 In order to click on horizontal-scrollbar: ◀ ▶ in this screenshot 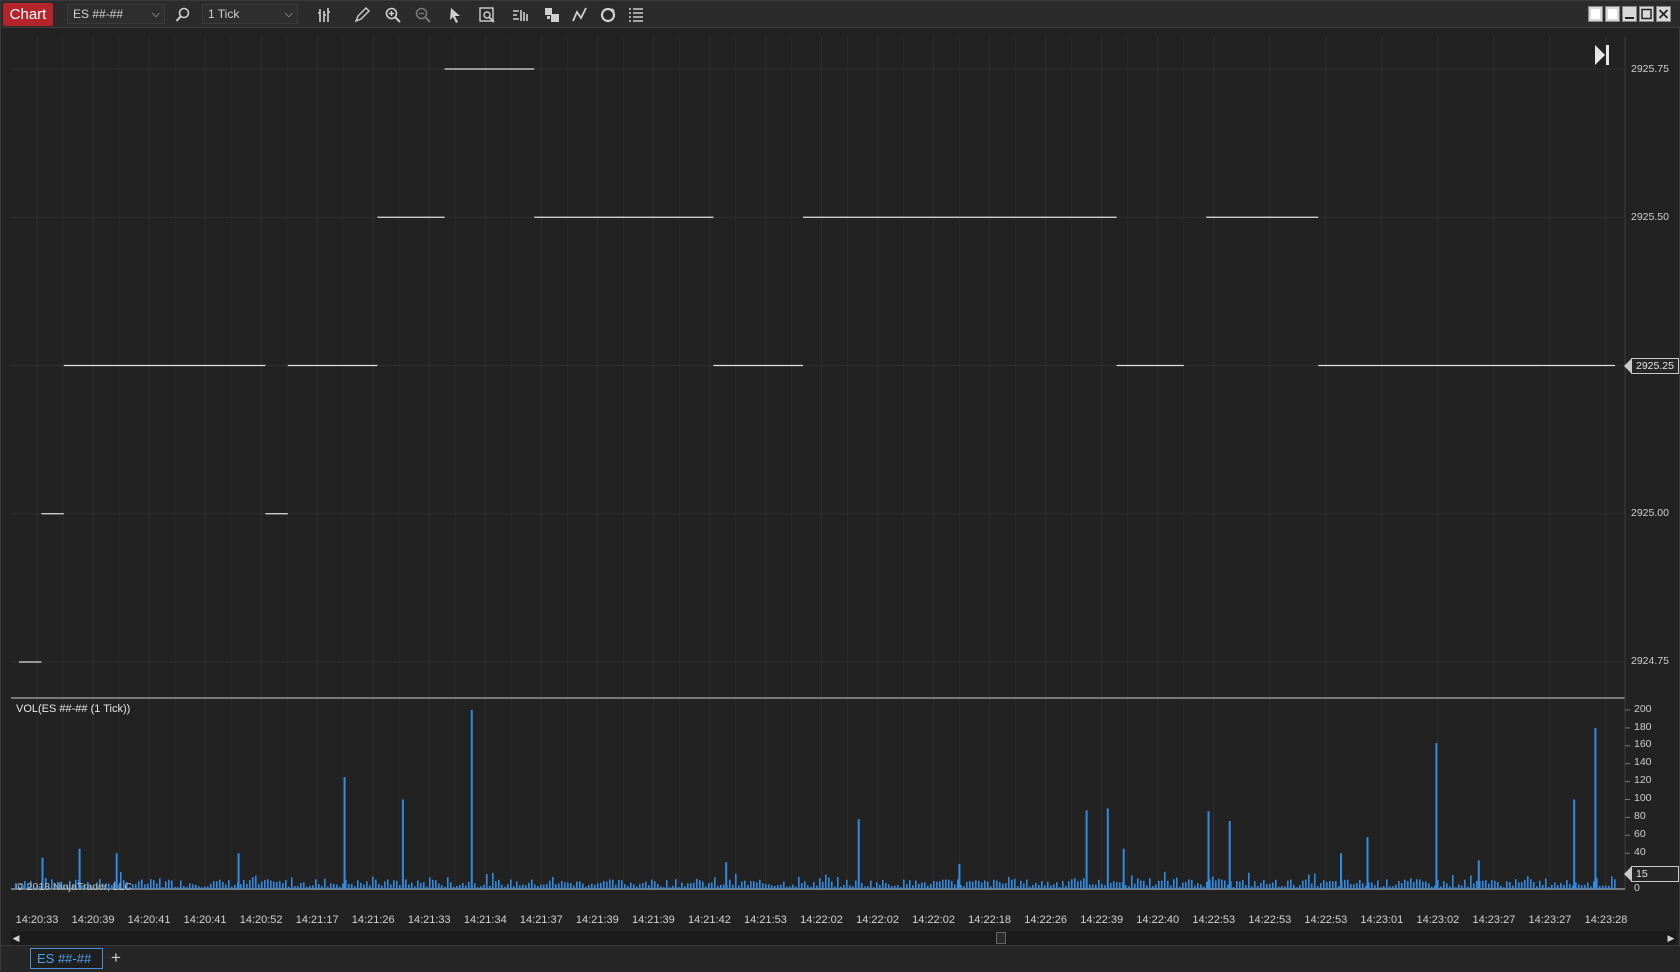, I will do `click(843, 938)`.